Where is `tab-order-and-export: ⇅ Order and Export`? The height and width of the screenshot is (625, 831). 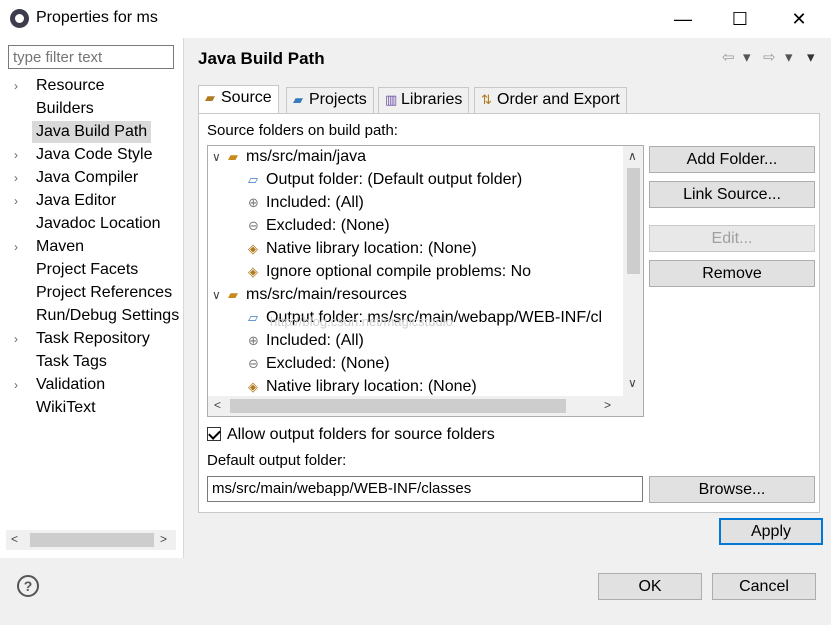 tab-order-and-export: ⇅ Order and Export is located at coordinates (550, 100).